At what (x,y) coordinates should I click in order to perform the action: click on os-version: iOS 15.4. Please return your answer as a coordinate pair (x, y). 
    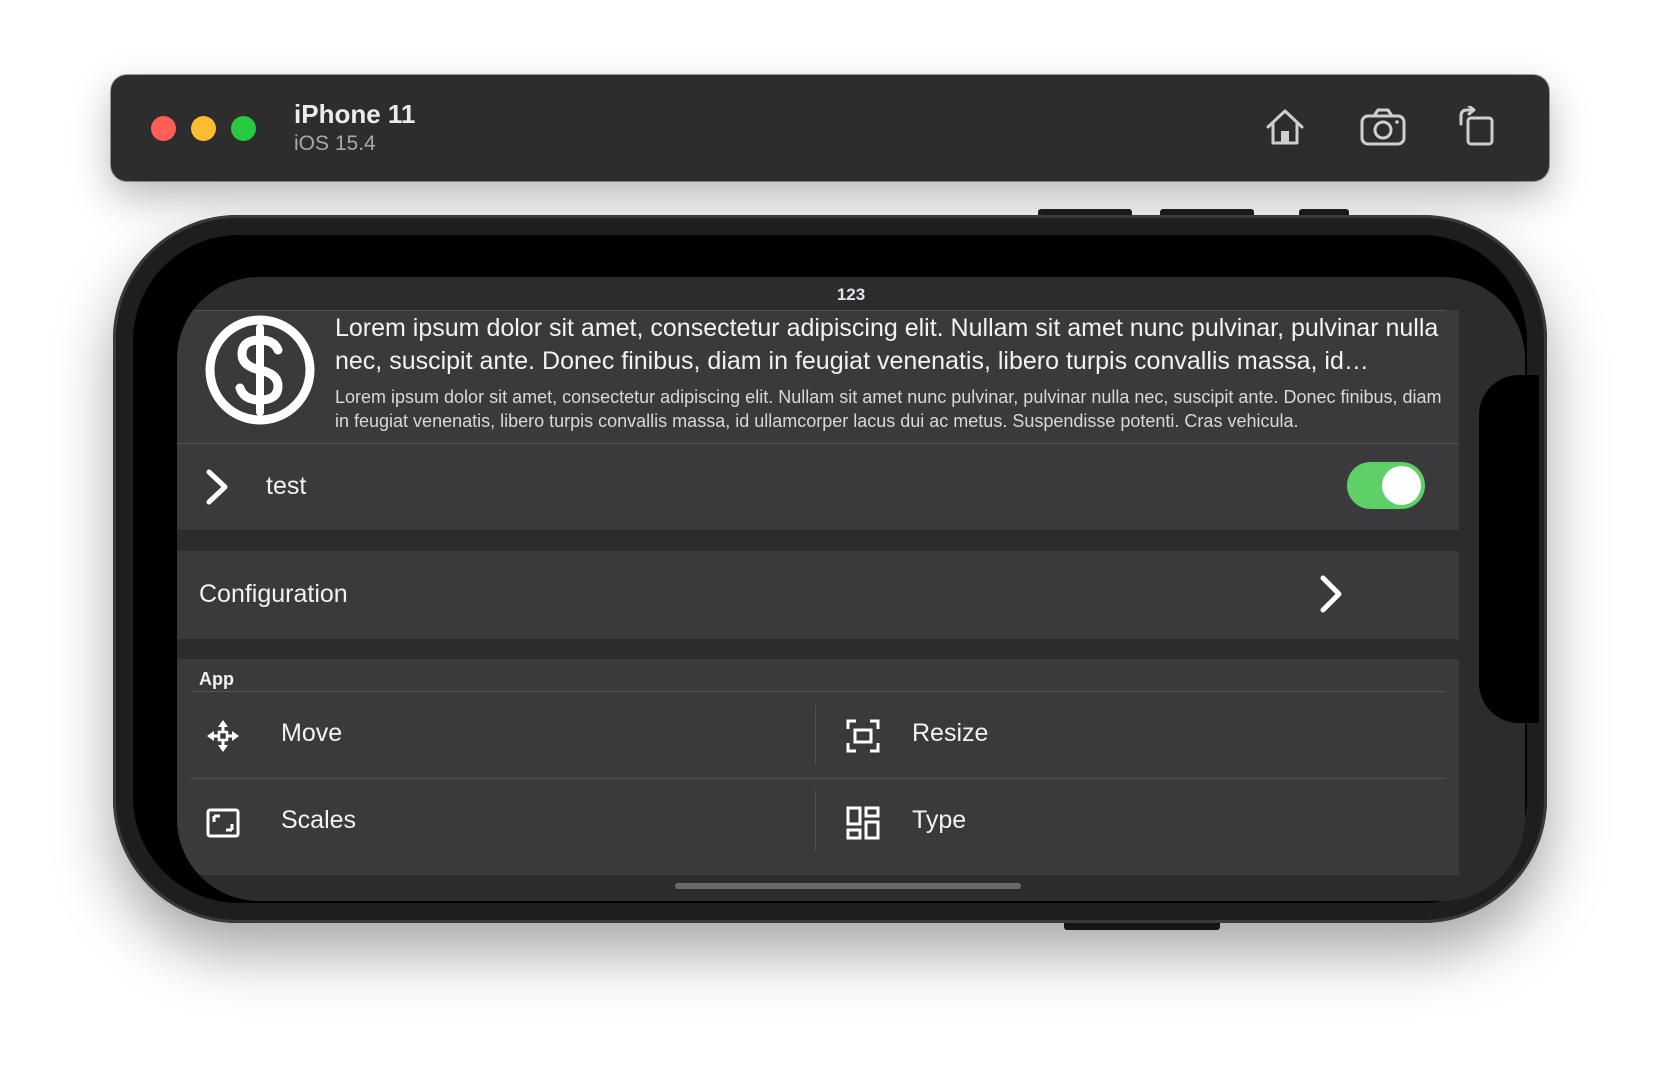
    Looking at the image, I should click on (335, 143).